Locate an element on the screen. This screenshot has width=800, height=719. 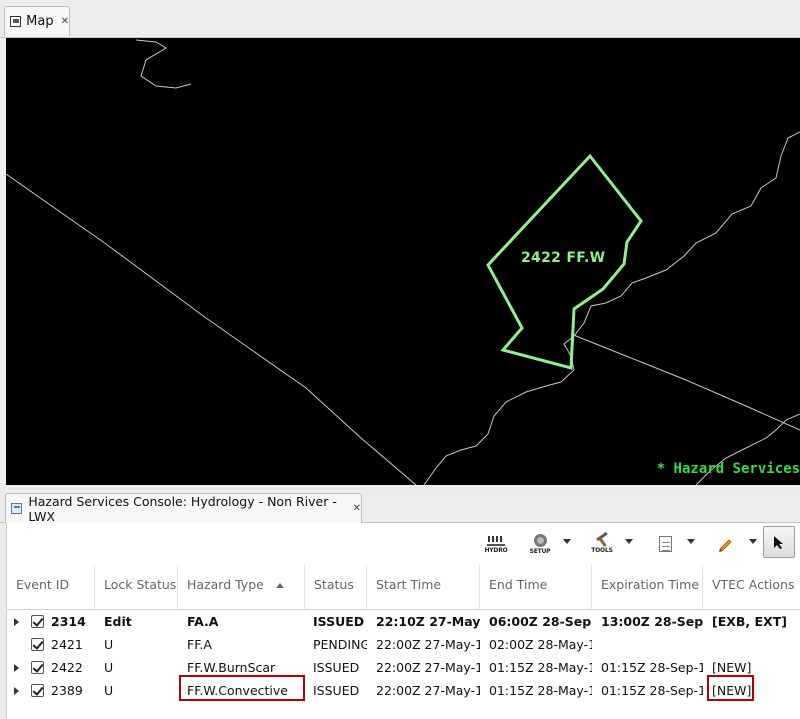
end-time-cell: 06:00Z 28-Sep-18 is located at coordinates (540, 621).